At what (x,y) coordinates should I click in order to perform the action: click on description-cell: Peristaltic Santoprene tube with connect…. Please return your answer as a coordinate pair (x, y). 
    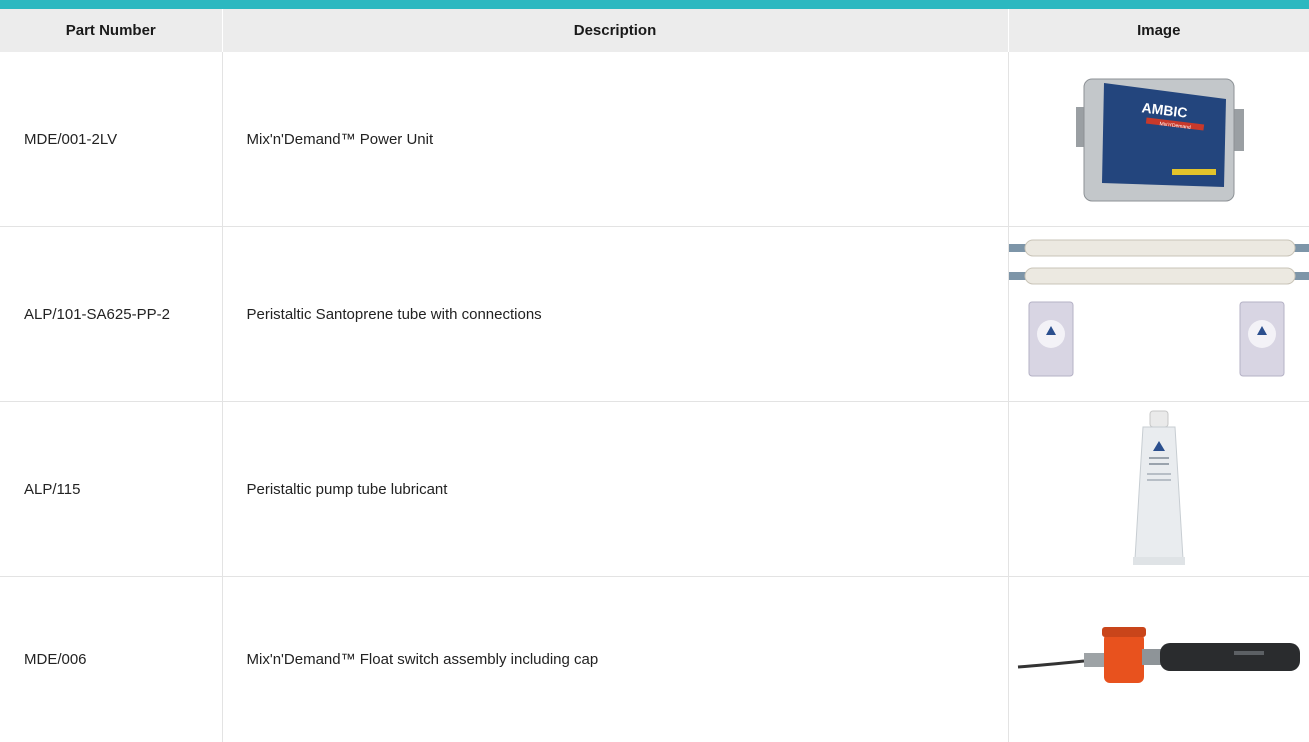
    Looking at the image, I should click on (615, 314).